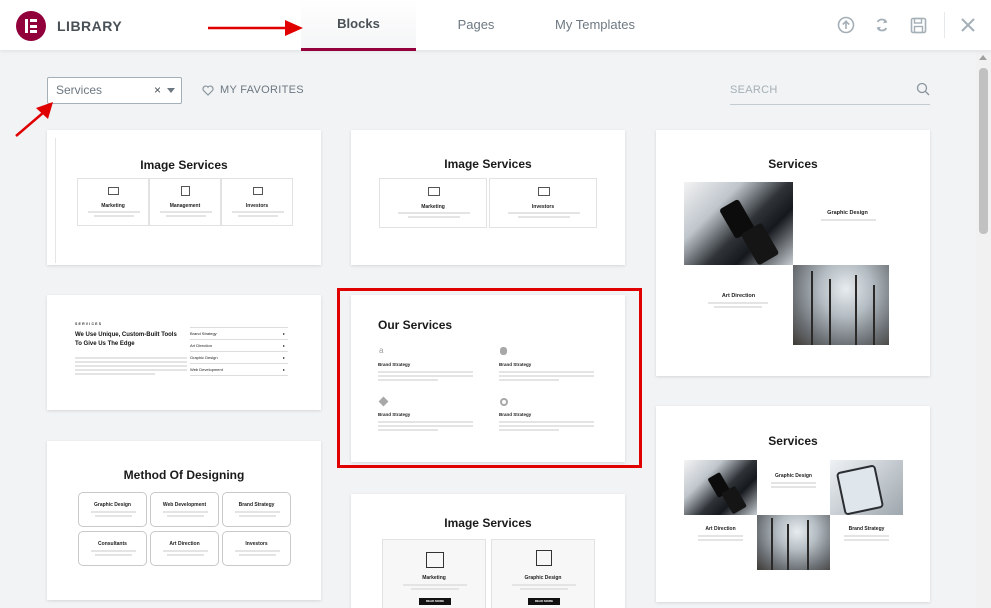 This screenshot has width=991, height=608. Describe the element at coordinates (90, 26) in the screenshot. I see `library-title: LIBRARY` at that location.